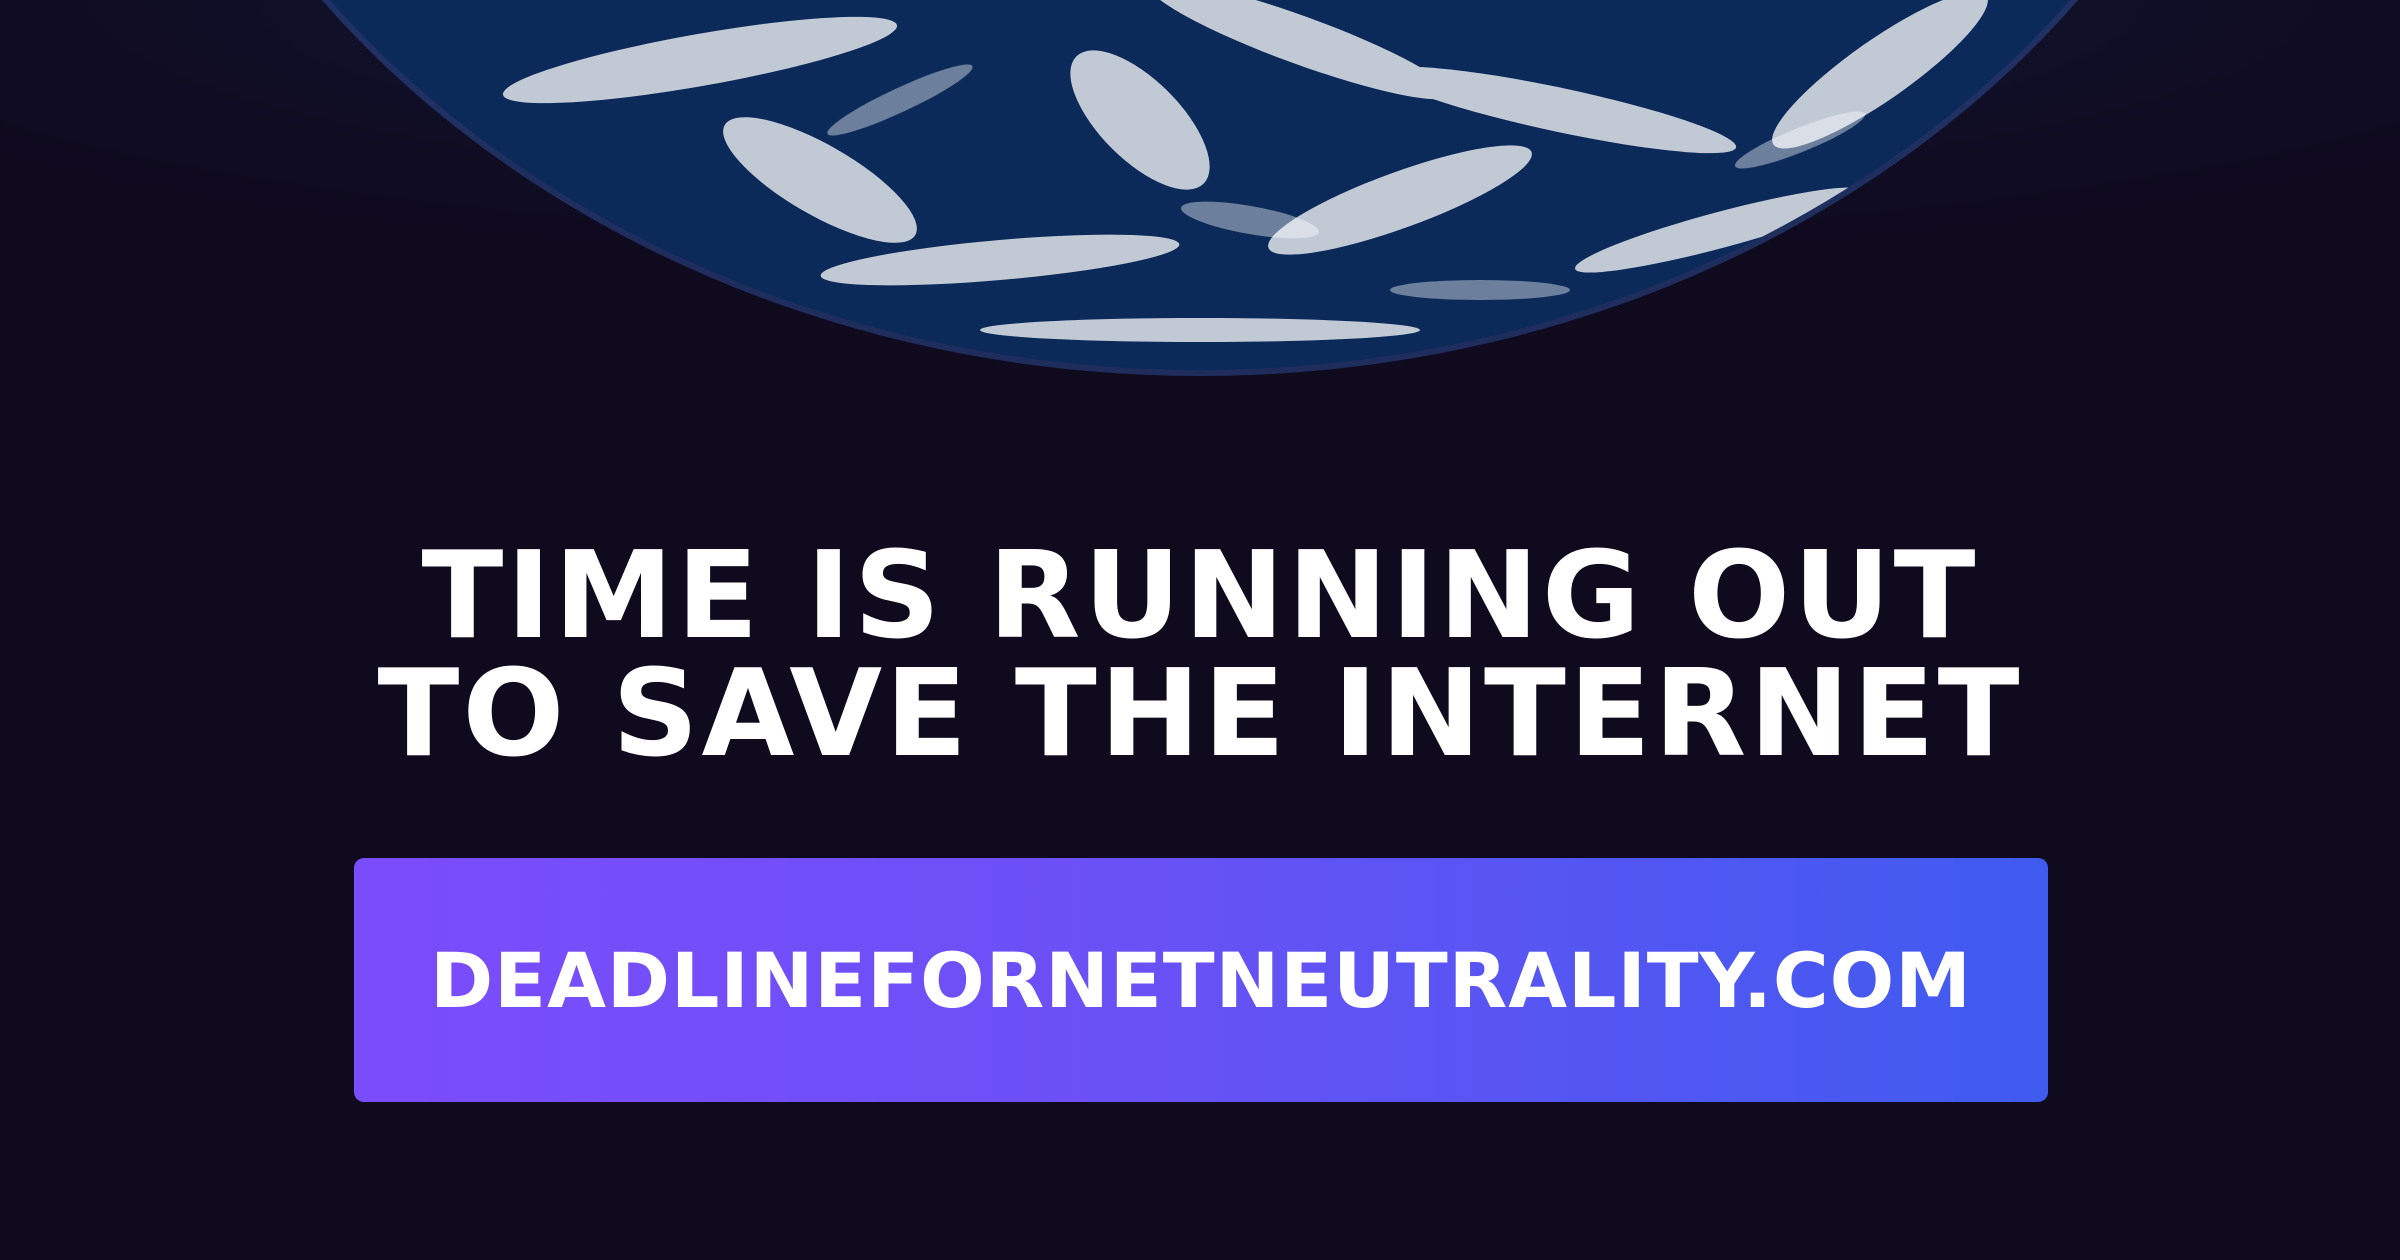 This screenshot has width=2400, height=1260. Describe the element at coordinates (1200, 596) in the screenshot. I see `headline-line-1: TIME IS RUNNING OUT` at that location.